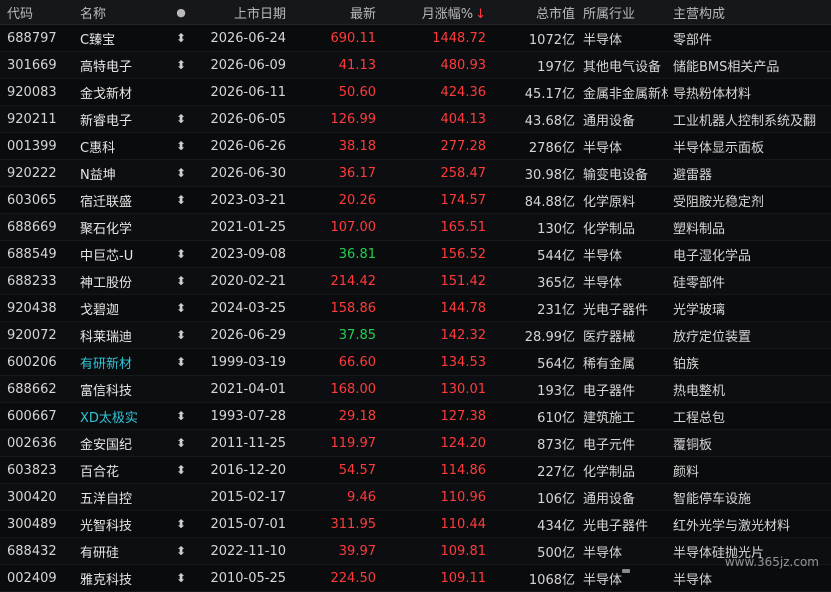 Image resolution: width=831 pixels, height=592 pixels. I want to click on monthly-change: 151.42, so click(463, 281).